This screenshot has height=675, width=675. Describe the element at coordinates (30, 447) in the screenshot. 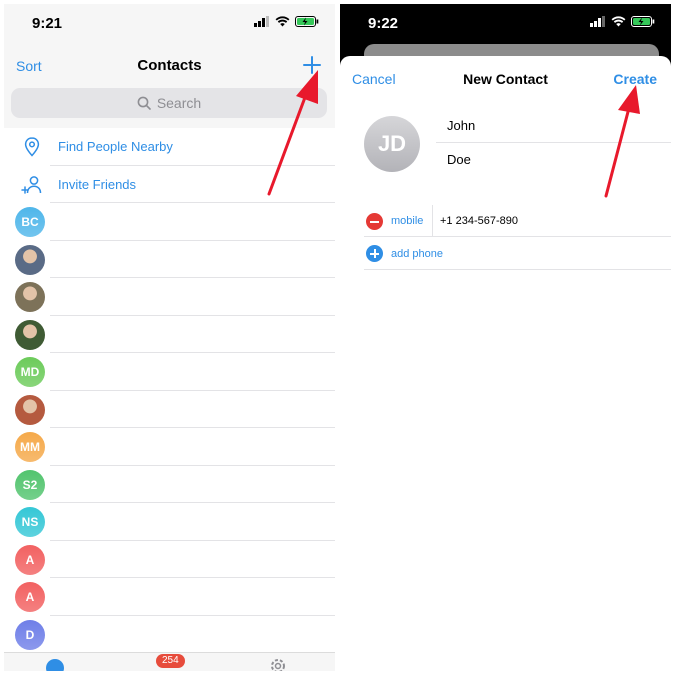

I see `contact-avatar: MM` at that location.